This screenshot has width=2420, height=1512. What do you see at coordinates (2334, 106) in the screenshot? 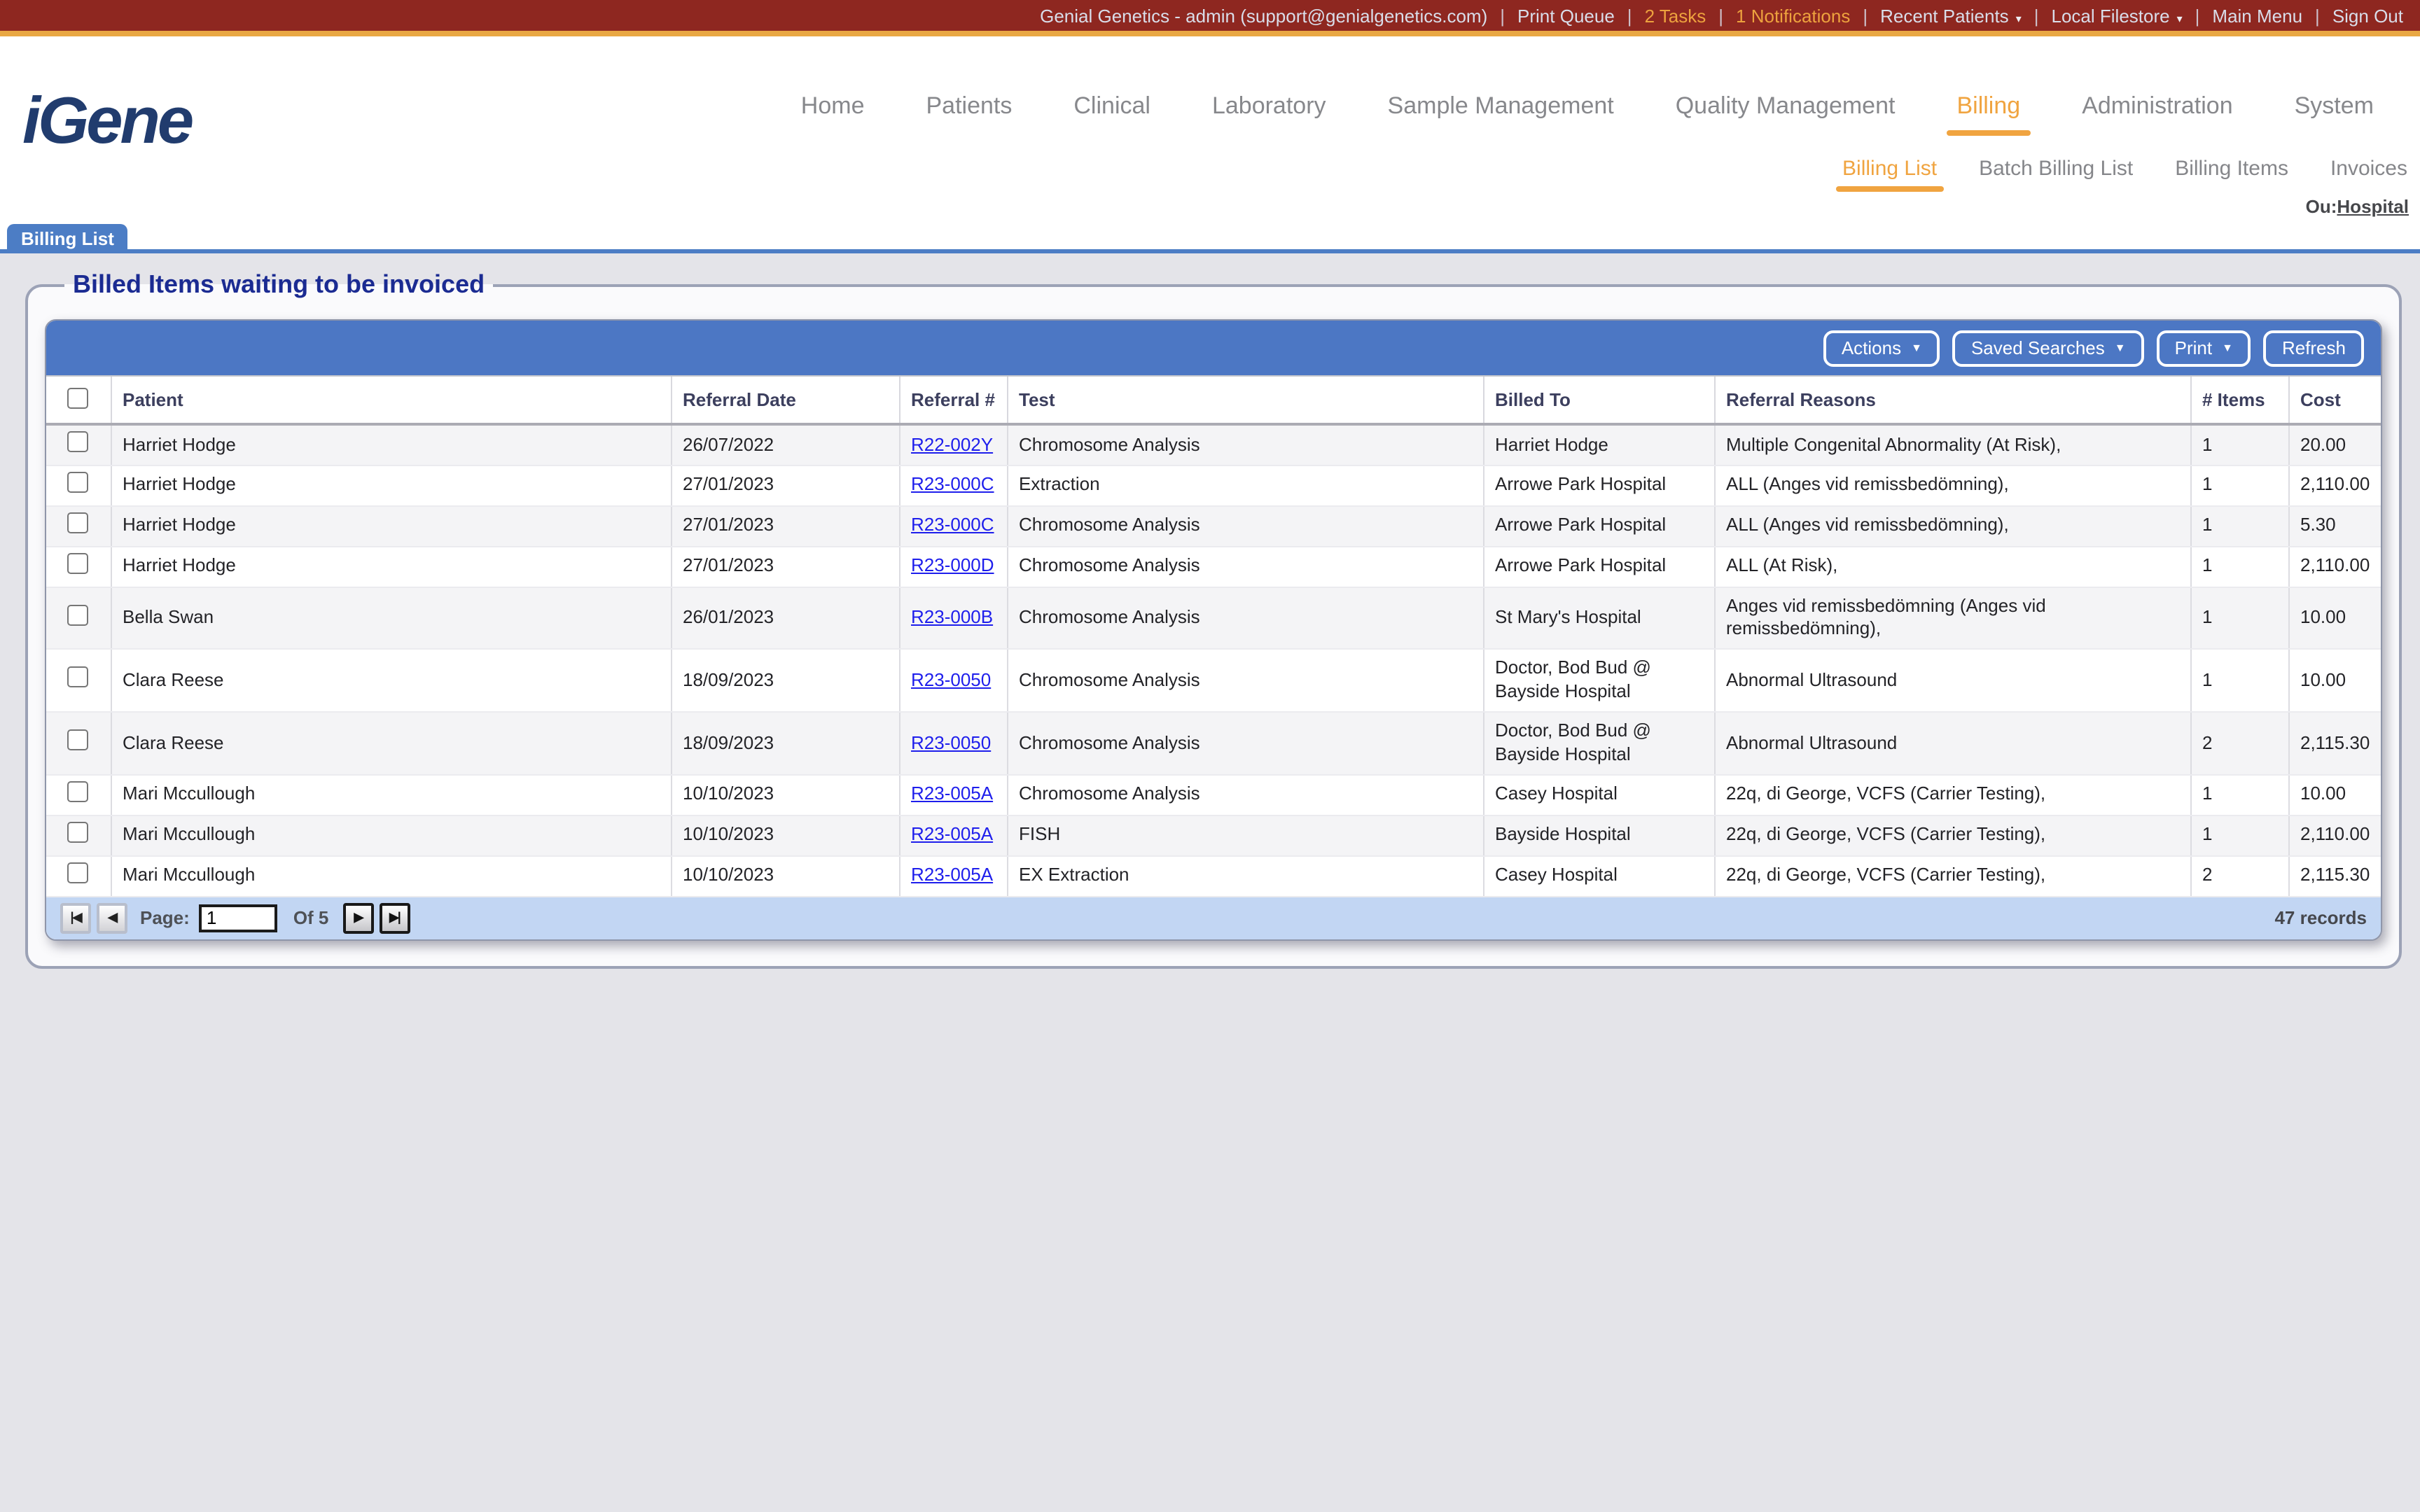
I see `nav-system: System` at bounding box center [2334, 106].